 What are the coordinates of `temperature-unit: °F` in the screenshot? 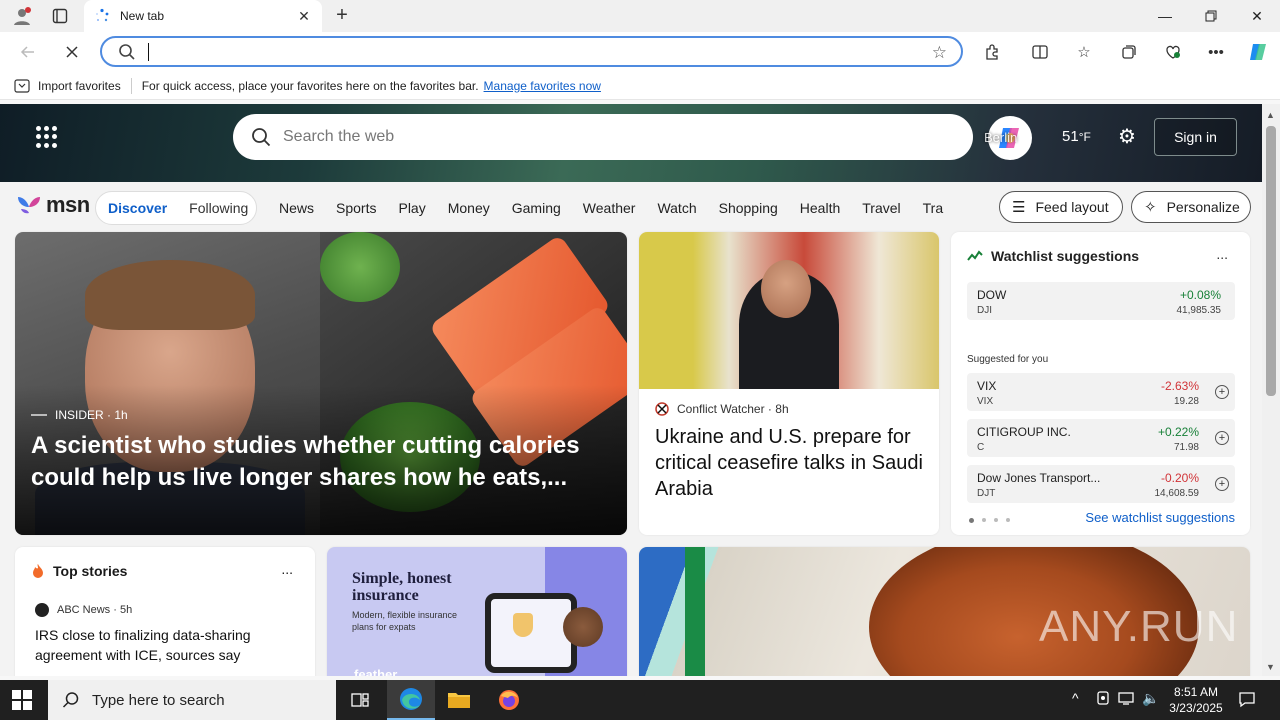 It's located at (1084, 137).